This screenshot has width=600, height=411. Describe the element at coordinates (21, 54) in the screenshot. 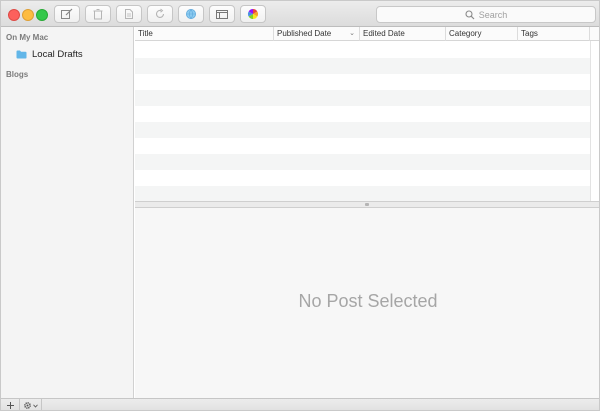

I see `folder-icon` at that location.